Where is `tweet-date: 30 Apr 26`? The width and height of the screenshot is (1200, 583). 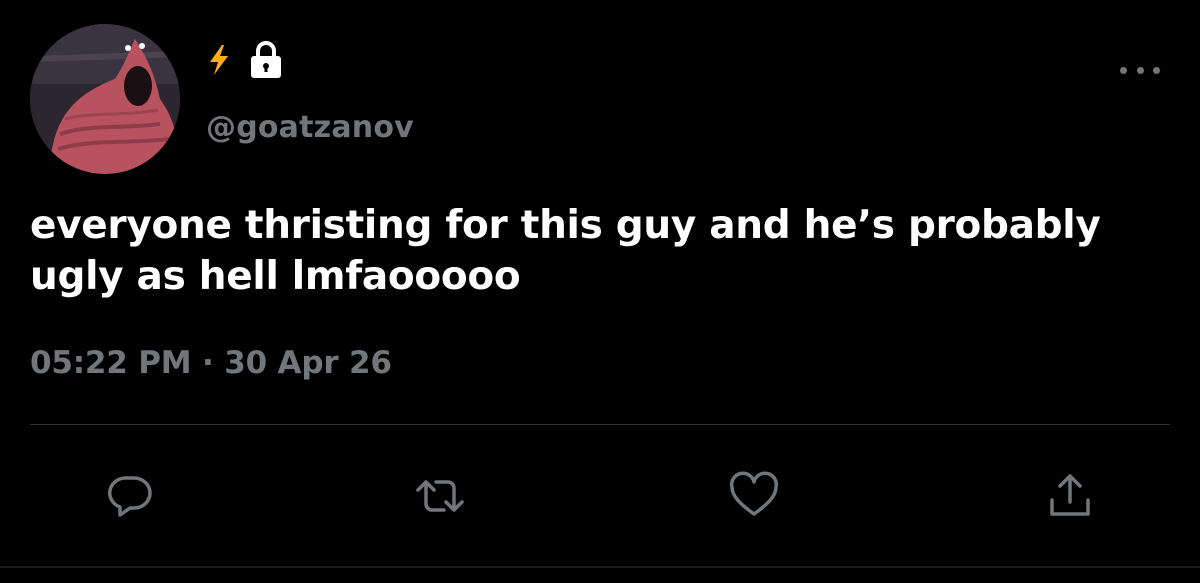 tweet-date: 30 Apr 26 is located at coordinates (308, 363).